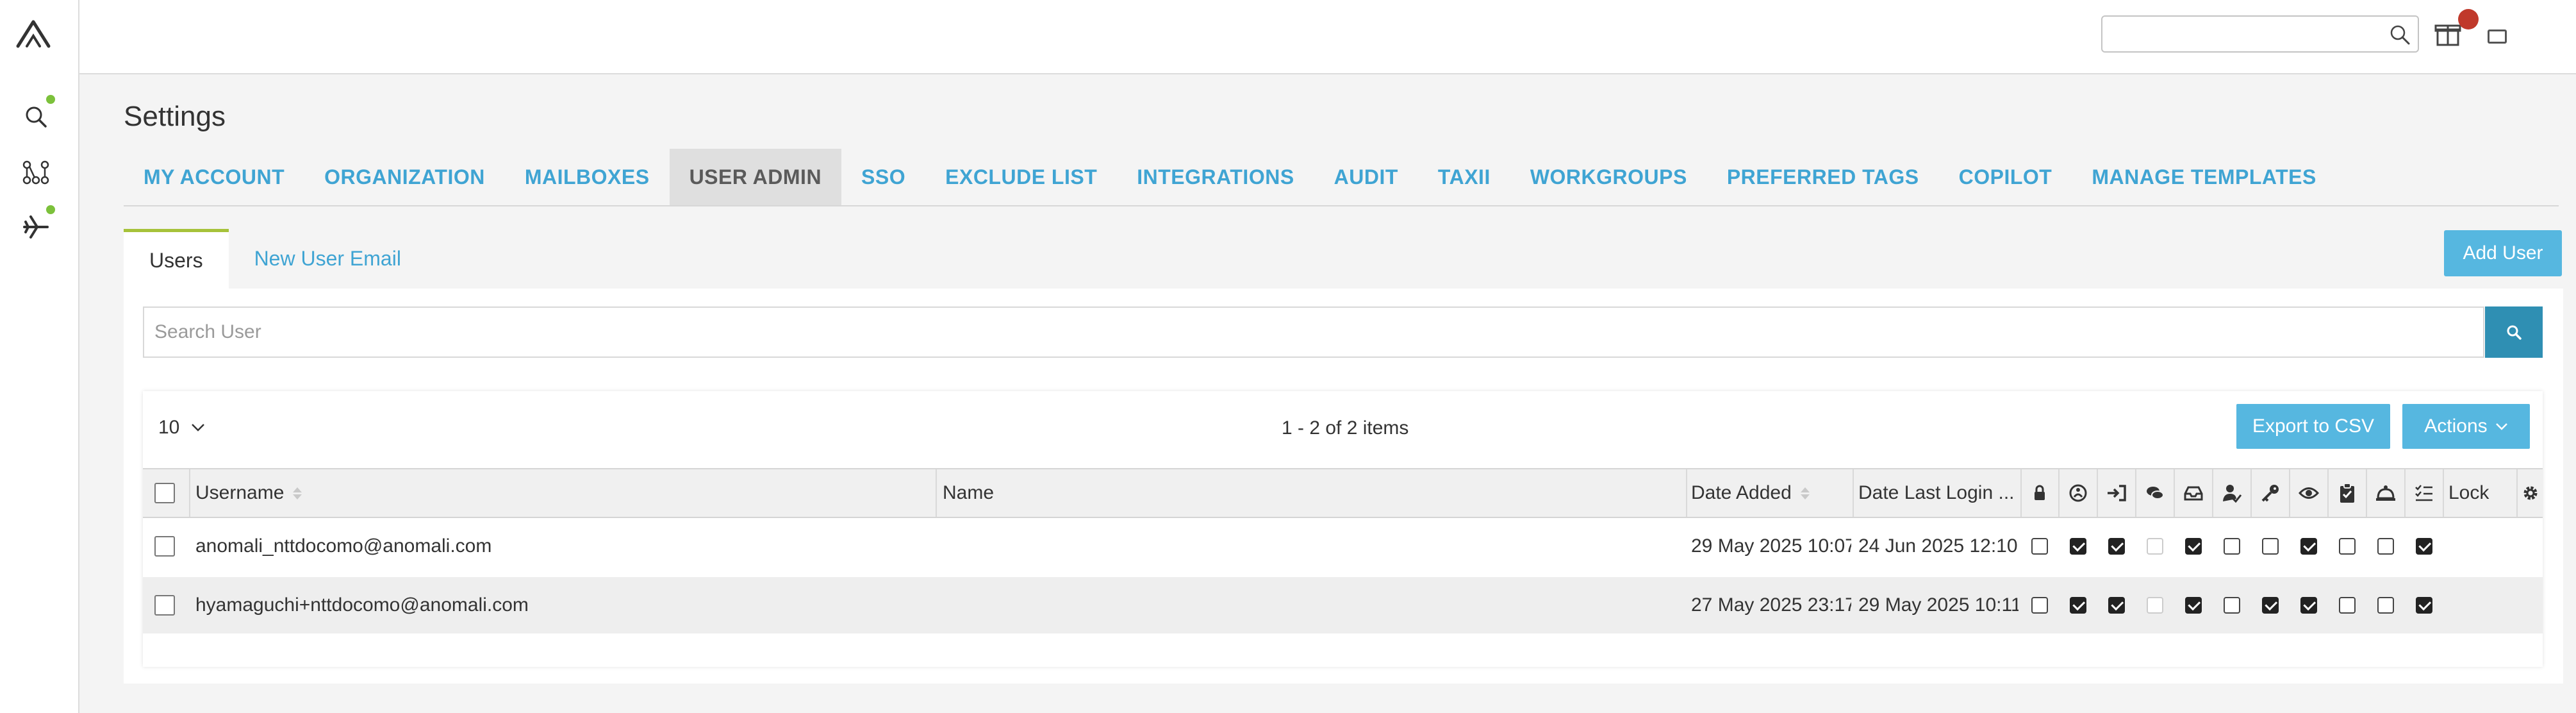 This screenshot has width=2576, height=713. Describe the element at coordinates (176, 259) in the screenshot. I see `tab-users: Users` at that location.